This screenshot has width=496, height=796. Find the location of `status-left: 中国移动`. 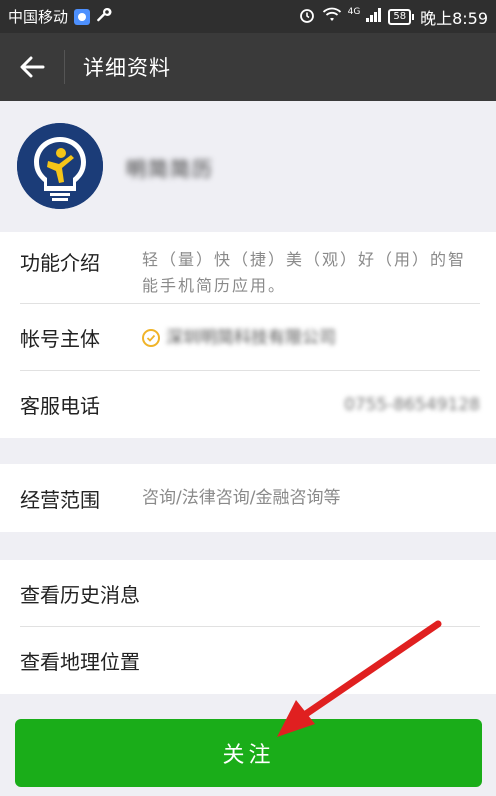

status-left: 中国移动 is located at coordinates (60, 16).